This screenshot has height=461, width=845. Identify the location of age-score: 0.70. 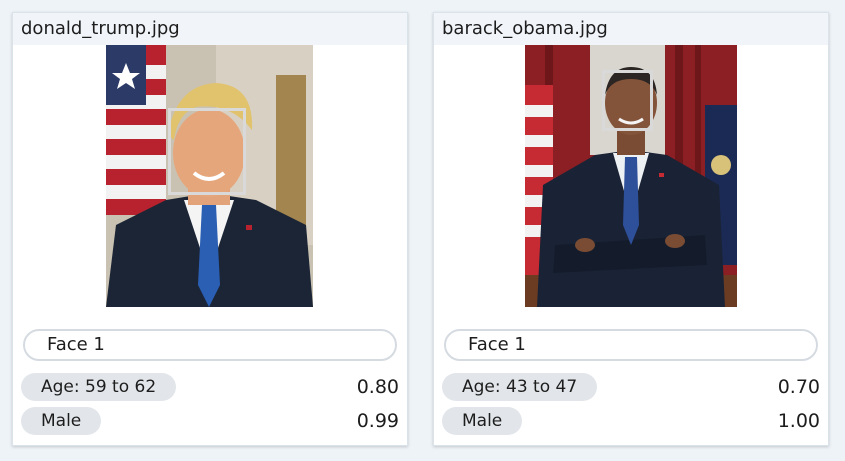
(798, 387).